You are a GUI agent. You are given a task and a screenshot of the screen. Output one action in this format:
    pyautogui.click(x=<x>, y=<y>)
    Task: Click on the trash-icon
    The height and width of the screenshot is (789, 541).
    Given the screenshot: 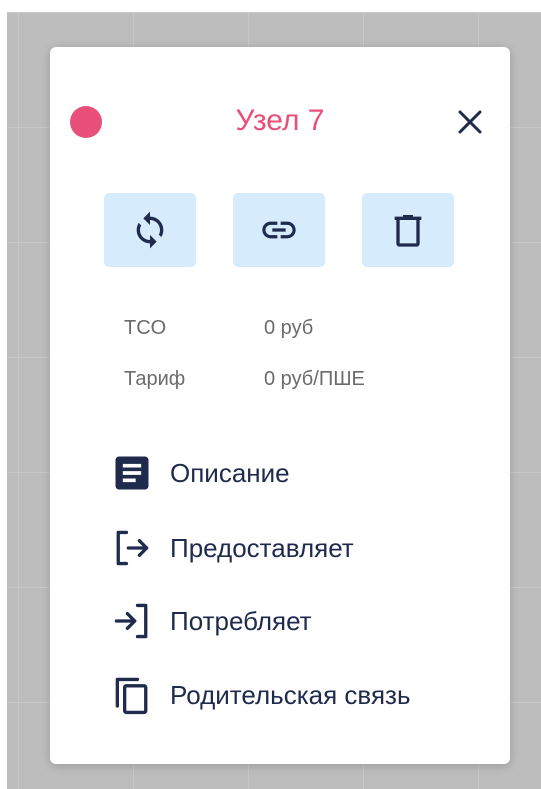 What is the action you would take?
    pyautogui.click(x=408, y=231)
    